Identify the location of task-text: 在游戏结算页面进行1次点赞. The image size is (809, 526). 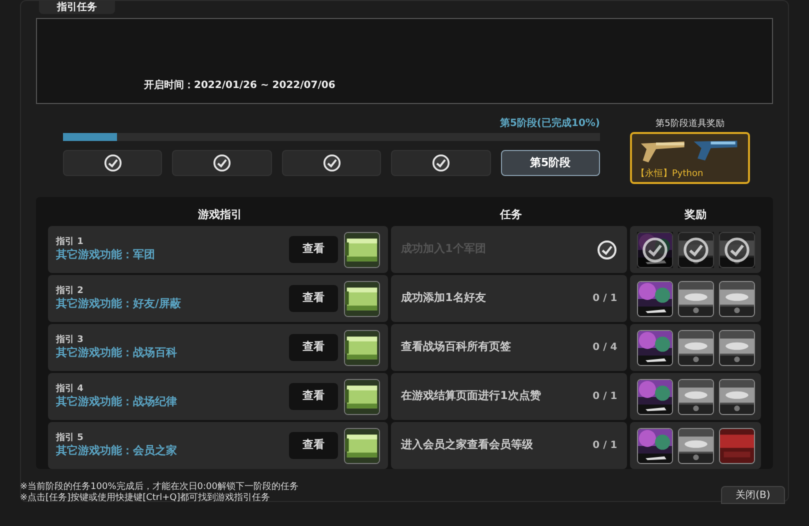
(471, 396).